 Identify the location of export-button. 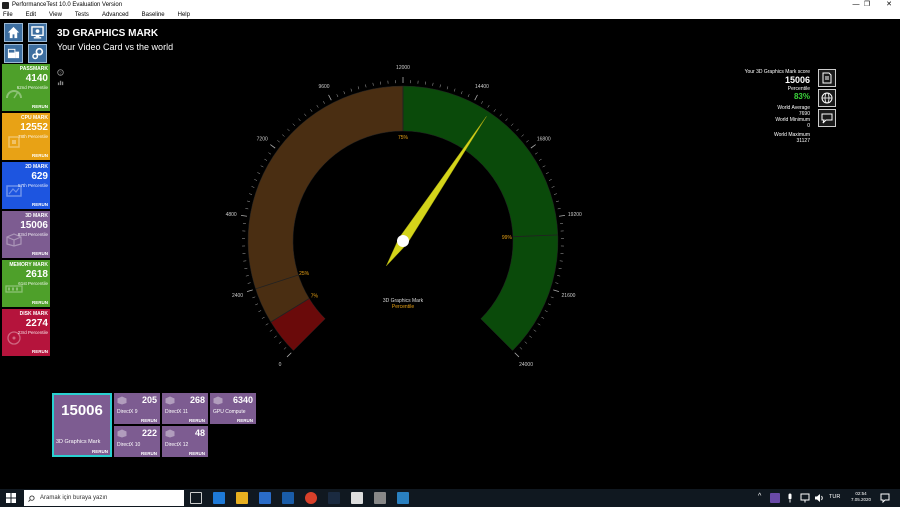
(827, 78).